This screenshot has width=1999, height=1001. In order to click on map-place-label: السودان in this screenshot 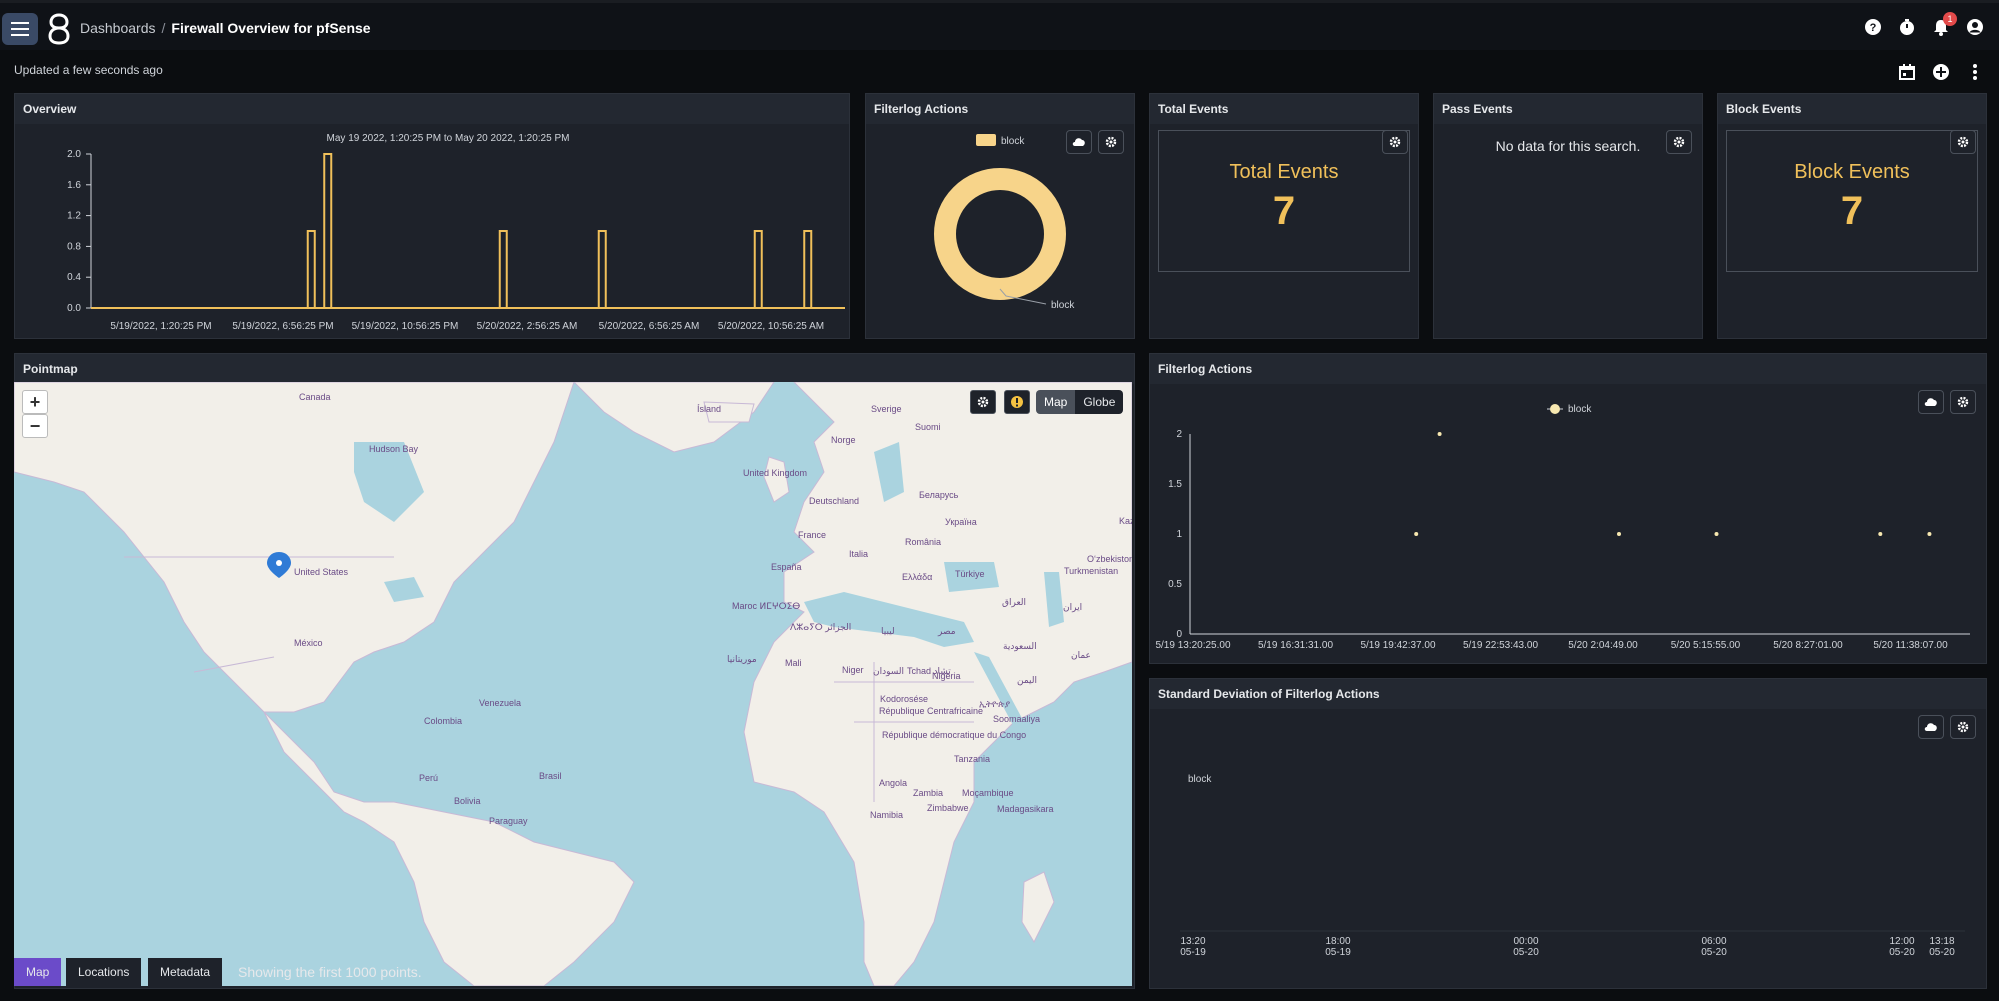, I will do `click(889, 671)`.